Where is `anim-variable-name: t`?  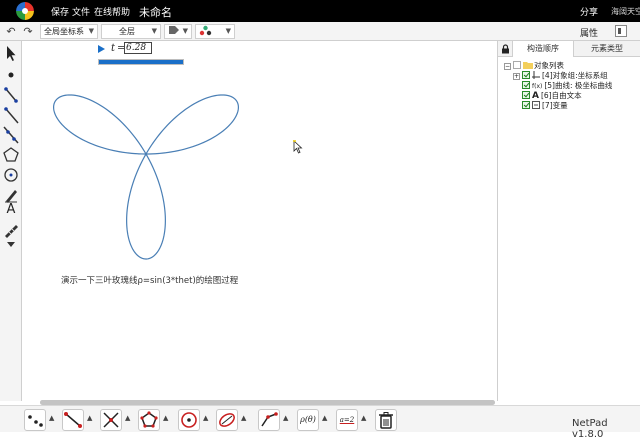
anim-variable-name: t is located at coordinates (113, 48).